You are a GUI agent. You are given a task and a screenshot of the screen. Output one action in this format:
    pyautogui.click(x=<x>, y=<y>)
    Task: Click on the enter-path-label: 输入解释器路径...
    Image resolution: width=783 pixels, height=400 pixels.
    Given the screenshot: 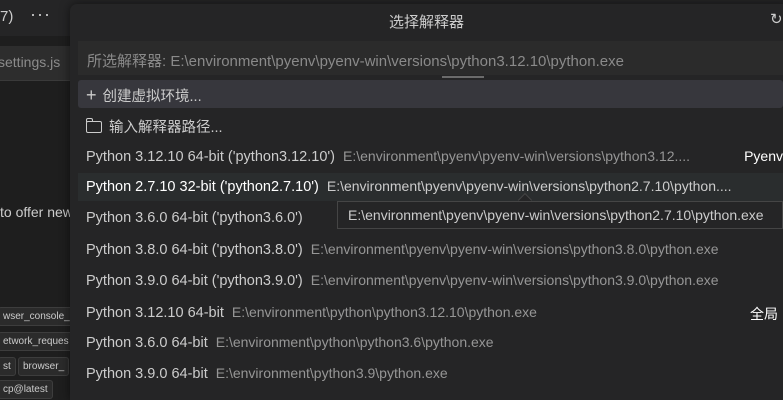 What is the action you would take?
    pyautogui.click(x=166, y=128)
    